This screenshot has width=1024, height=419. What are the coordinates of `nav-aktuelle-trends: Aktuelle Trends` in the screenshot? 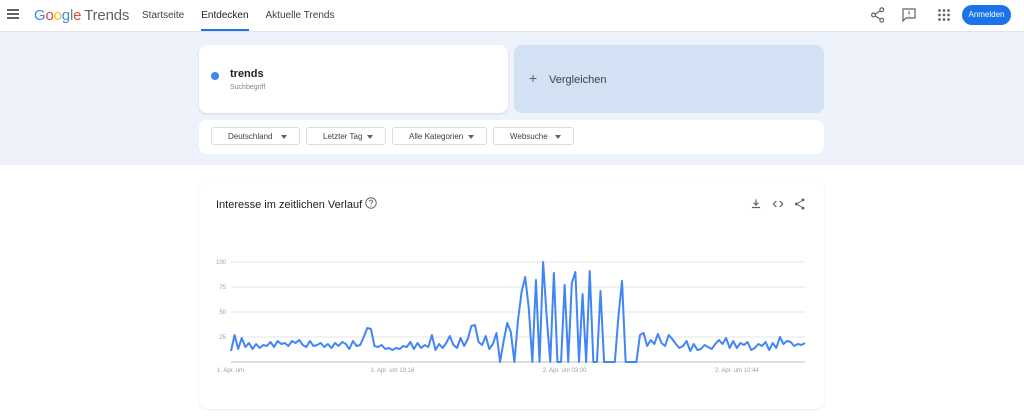 It's located at (300, 15).